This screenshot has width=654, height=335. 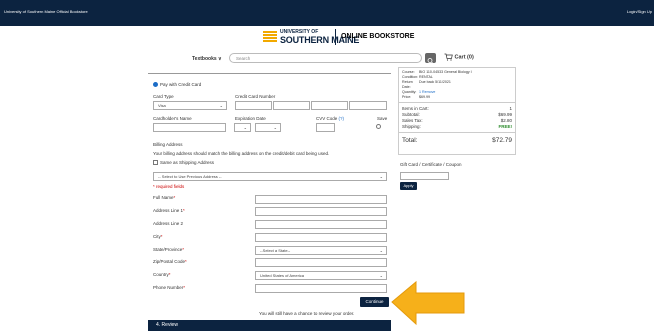 I want to click on textbooks-menu: Textbooks ∨, so click(x=207, y=59).